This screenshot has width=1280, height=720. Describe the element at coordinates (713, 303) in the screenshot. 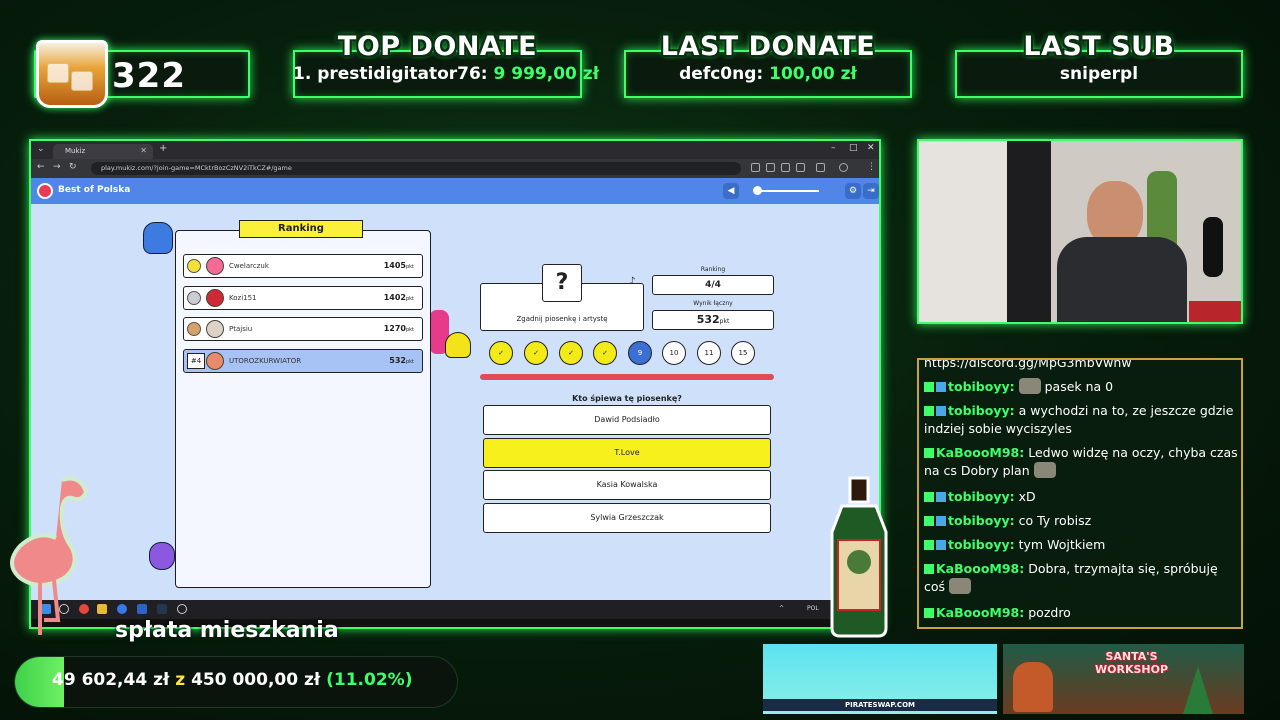

I see `total-score-label: Wynik łączny` at that location.